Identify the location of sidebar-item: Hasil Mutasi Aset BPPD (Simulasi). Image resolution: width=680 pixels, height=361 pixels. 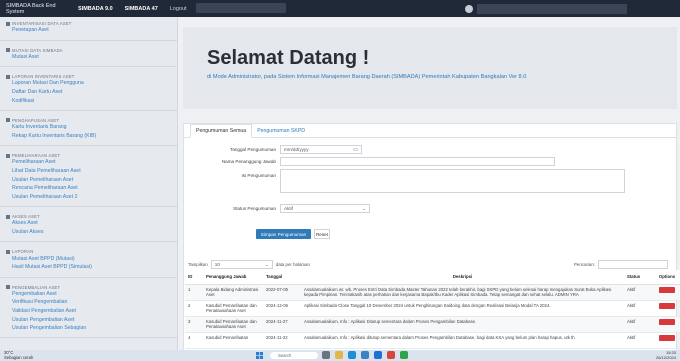
(88, 267).